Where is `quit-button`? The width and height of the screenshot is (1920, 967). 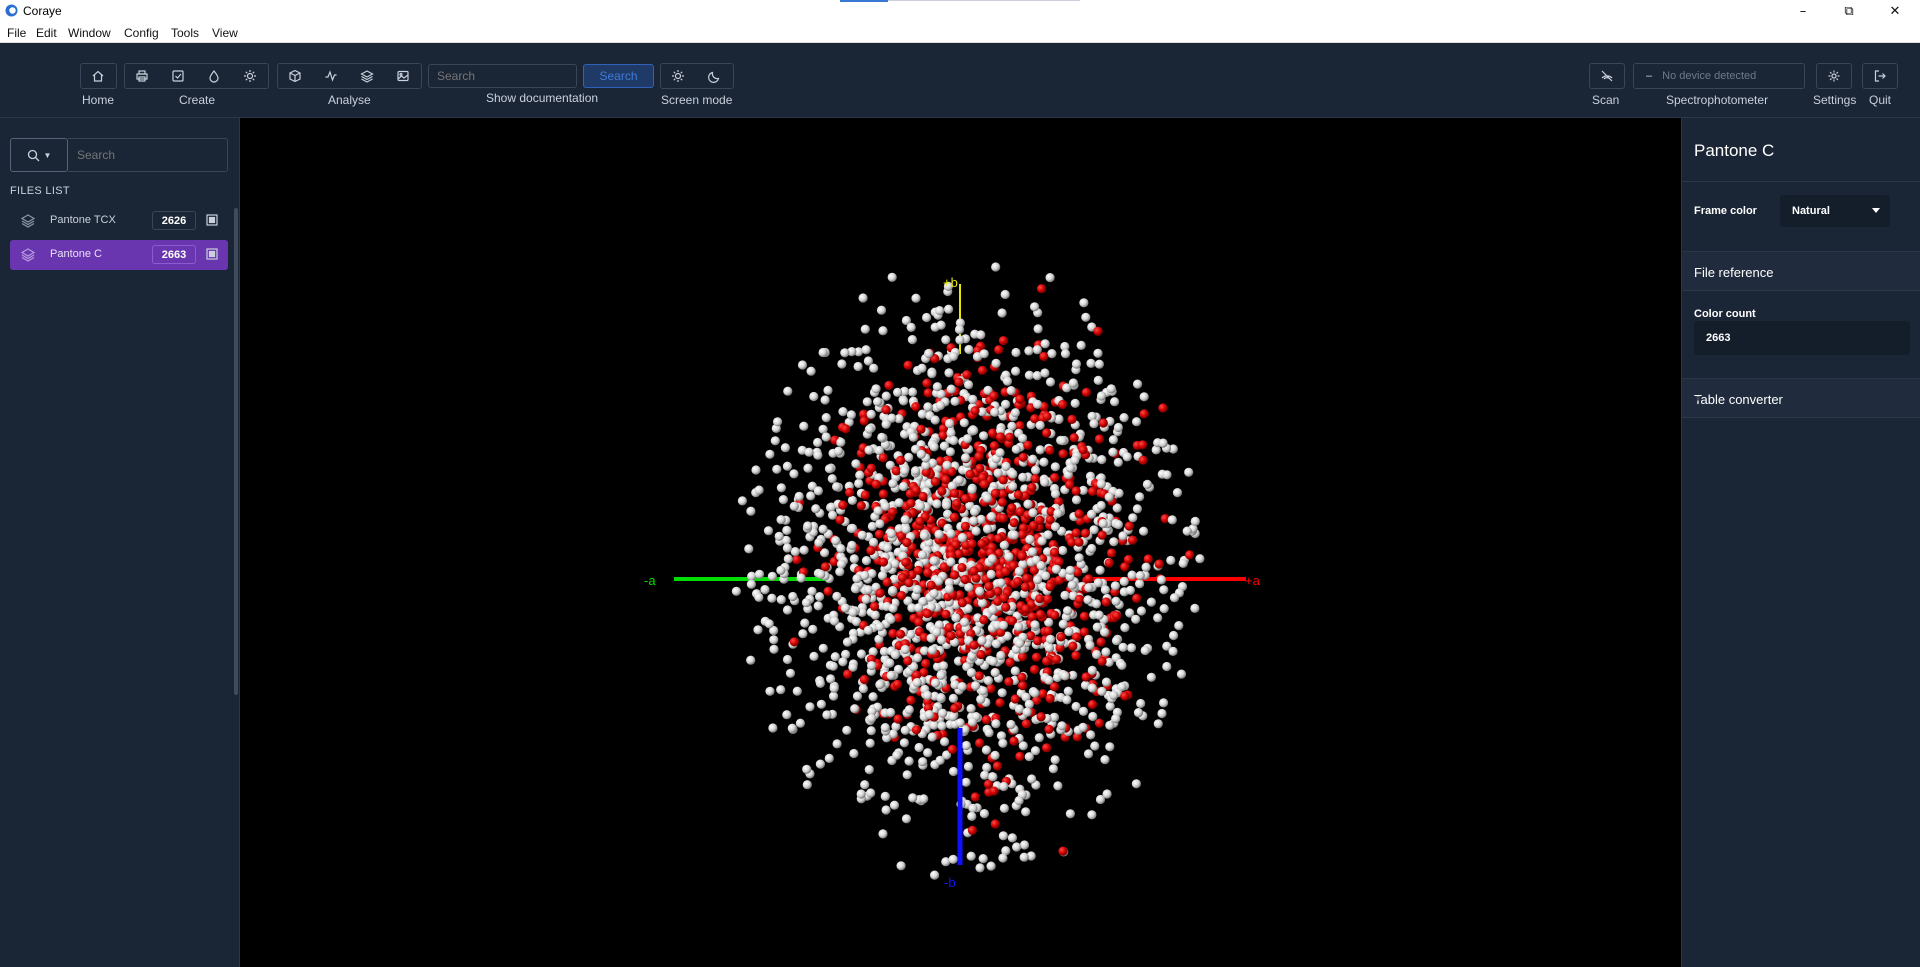 quit-button is located at coordinates (1880, 76).